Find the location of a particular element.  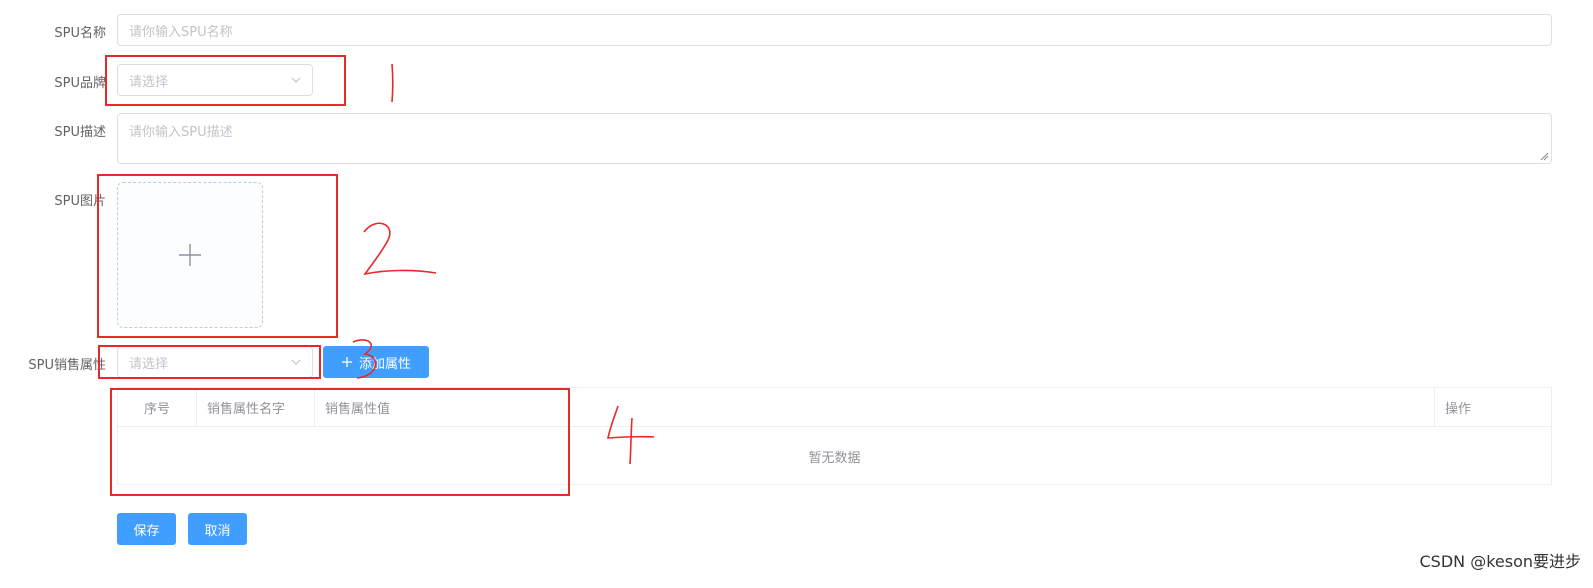

spu-desc-placeholder: 请你输入SPU描述 is located at coordinates (181, 132).